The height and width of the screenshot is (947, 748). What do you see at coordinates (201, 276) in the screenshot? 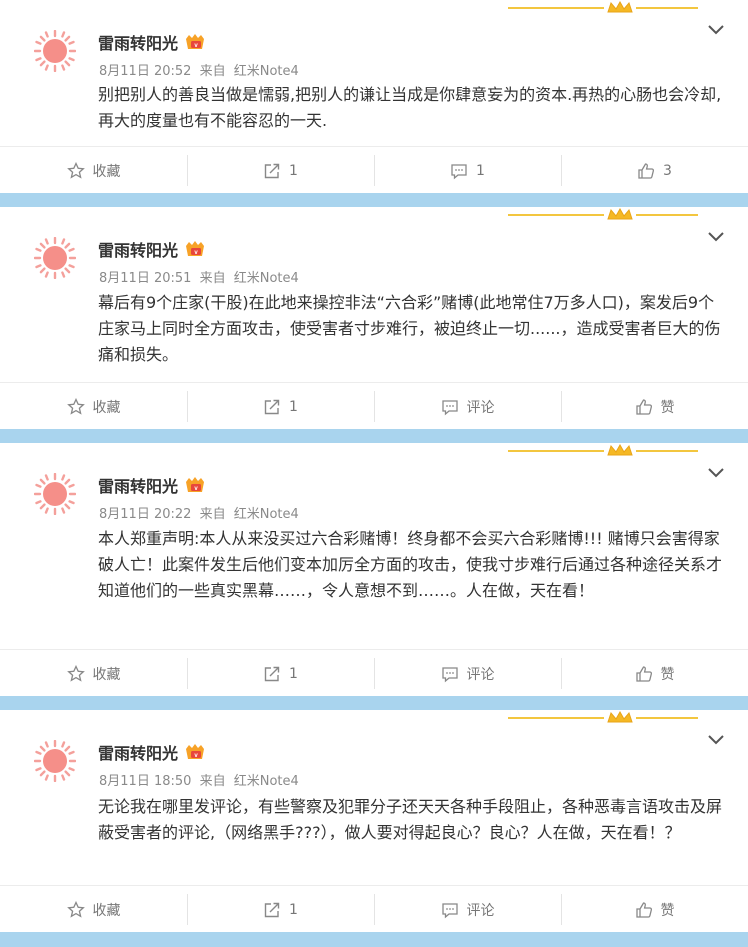
I see `post-meta: 8月11日 20:51 来自 红米Note4` at bounding box center [201, 276].